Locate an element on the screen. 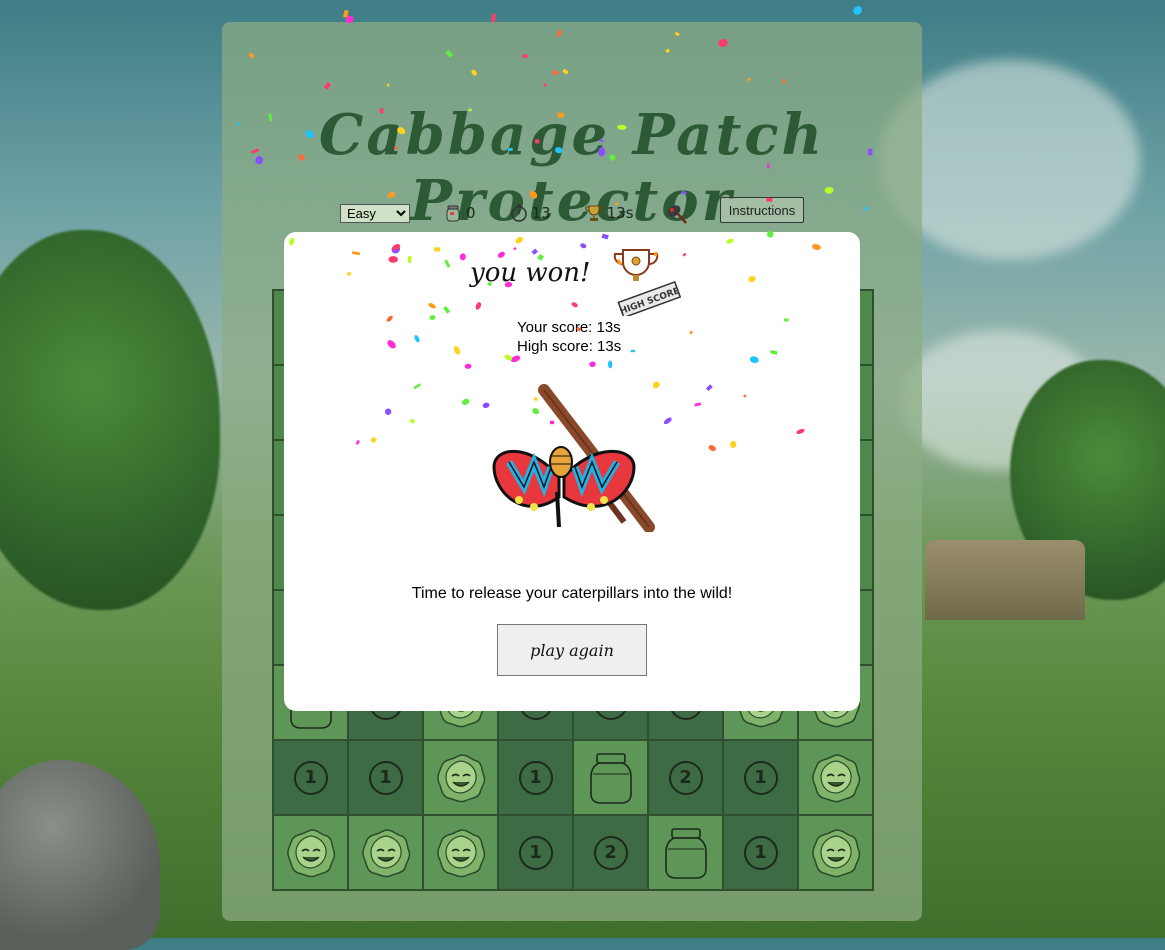  high-score-badge: HIGH SCORE is located at coordinates (647, 282).